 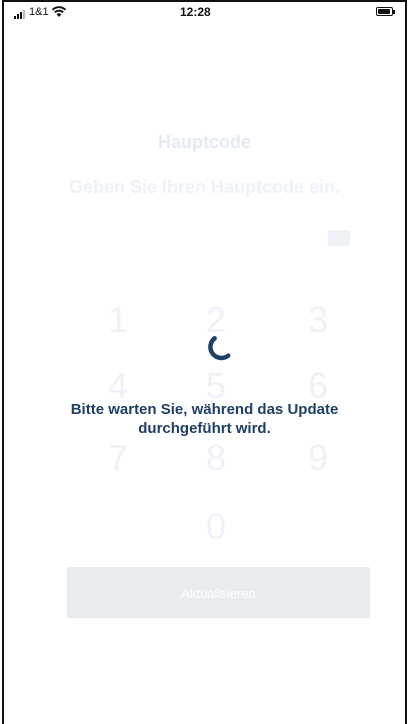 What do you see at coordinates (339, 238) in the screenshot?
I see `eye-icon` at bounding box center [339, 238].